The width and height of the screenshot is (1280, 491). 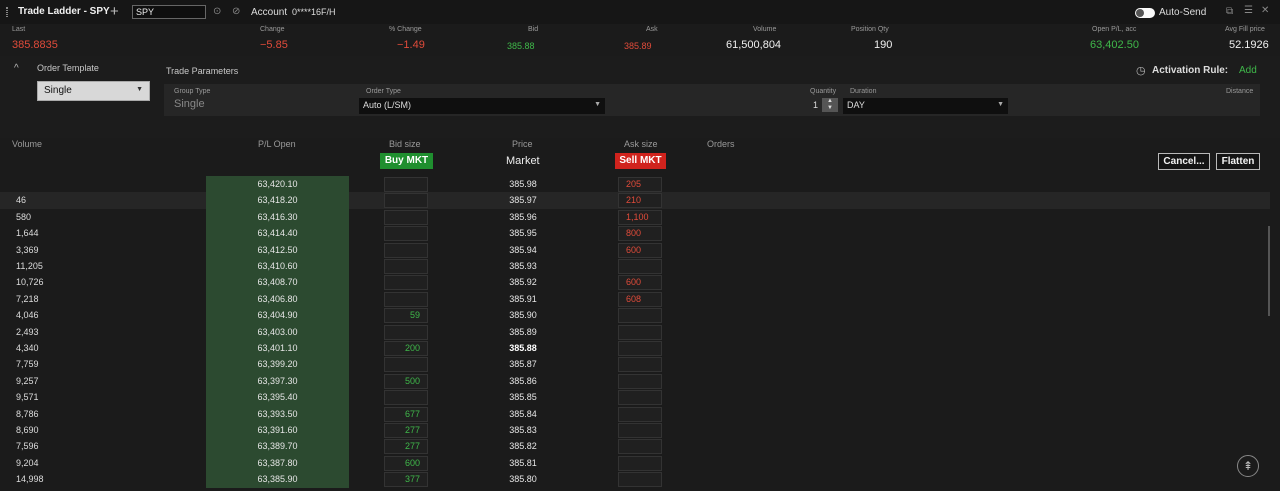 What do you see at coordinates (27, 144) in the screenshot?
I see `volume-column-header: Volume` at bounding box center [27, 144].